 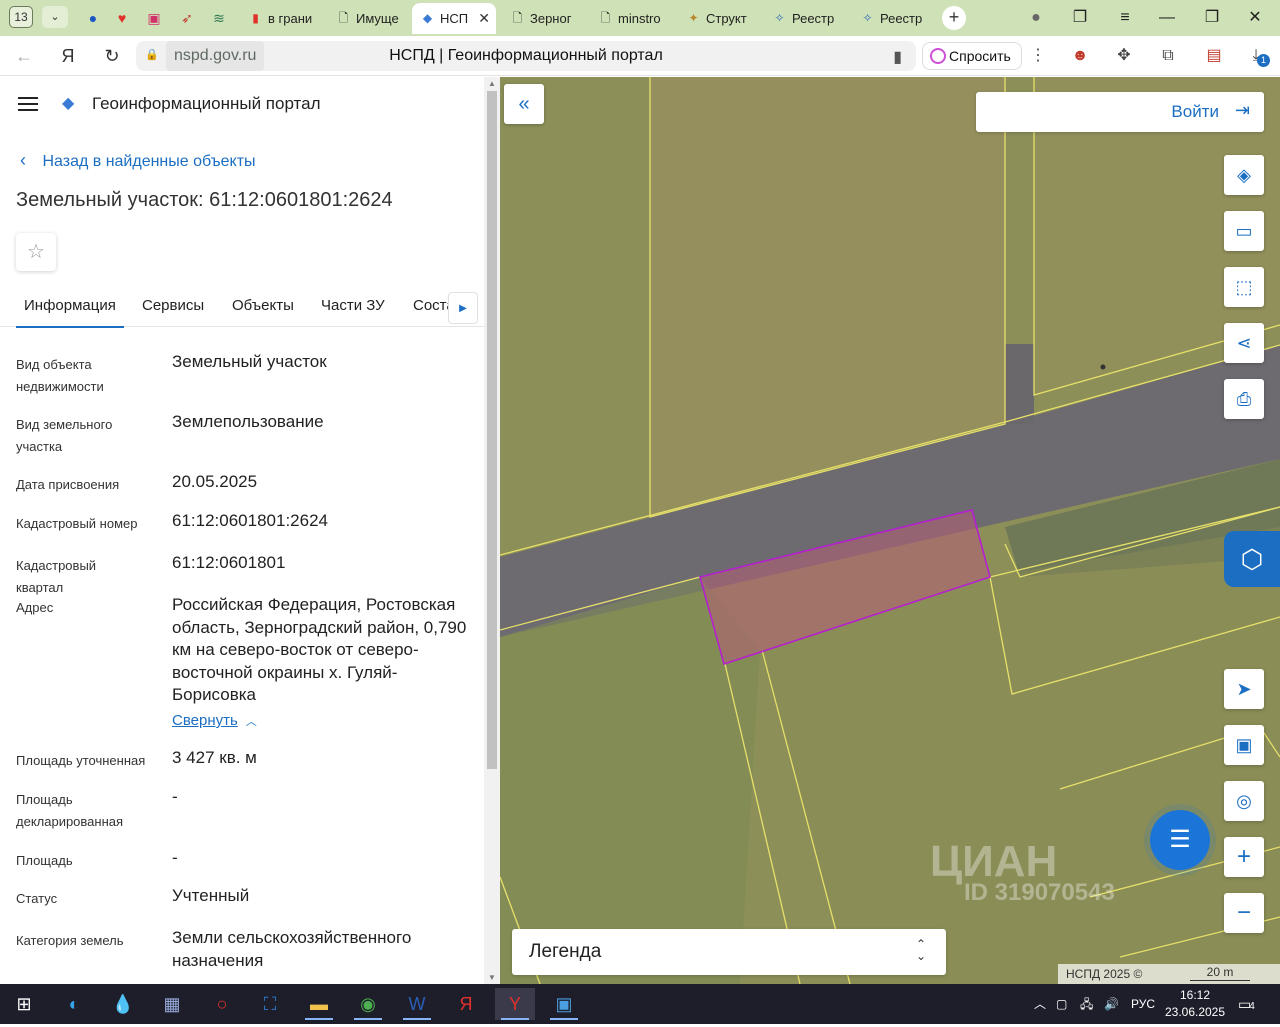 What do you see at coordinates (112, 56) in the screenshot?
I see `reload-icon: ↻` at bounding box center [112, 56].